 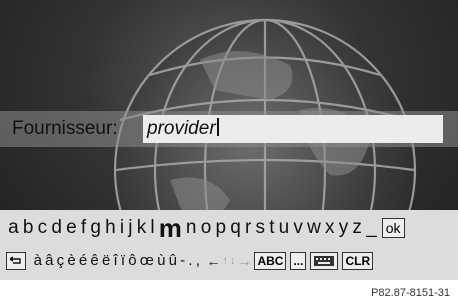 I want to click on back-icon, so click(x=16, y=261).